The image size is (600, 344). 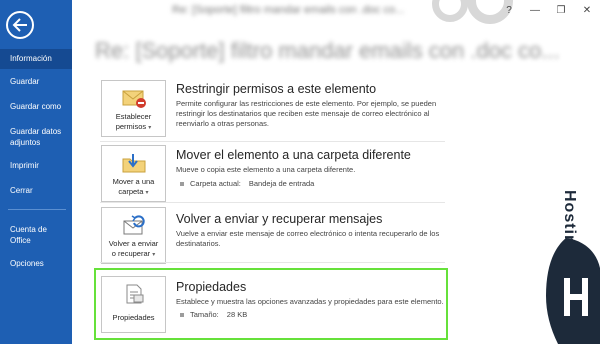 What do you see at coordinates (133, 163) in the screenshot?
I see `move-folder-icon` at bounding box center [133, 163].